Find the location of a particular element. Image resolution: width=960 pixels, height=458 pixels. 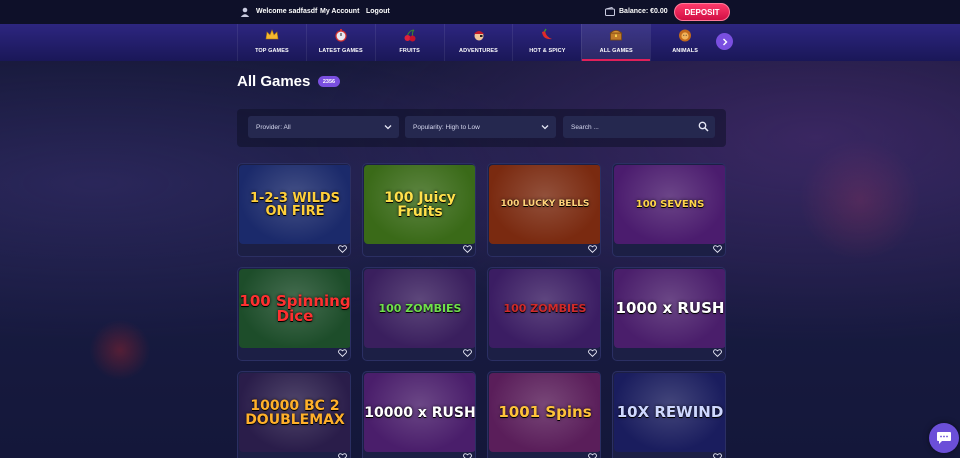

tab-all-games: ALL GAMES is located at coordinates (616, 42).